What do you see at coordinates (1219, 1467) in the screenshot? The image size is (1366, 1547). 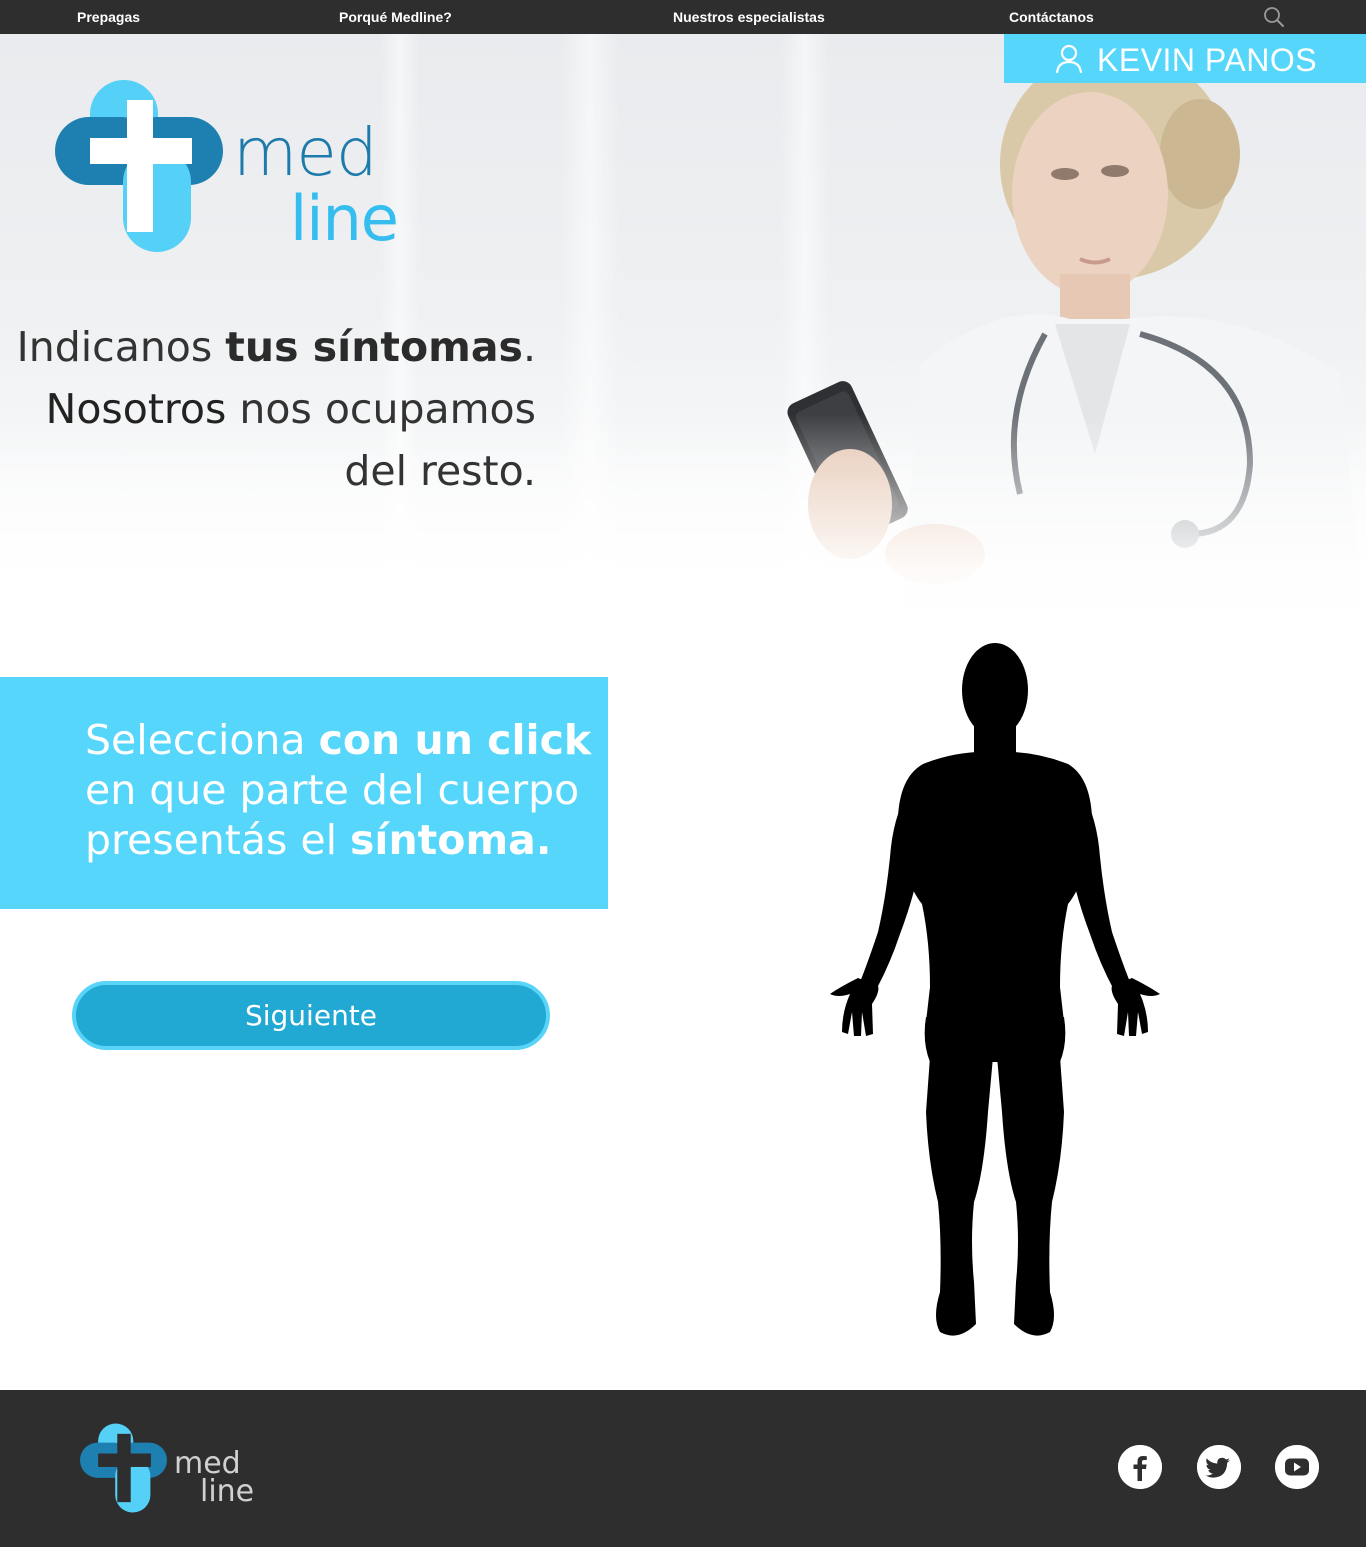 I see `twitter-icon` at bounding box center [1219, 1467].